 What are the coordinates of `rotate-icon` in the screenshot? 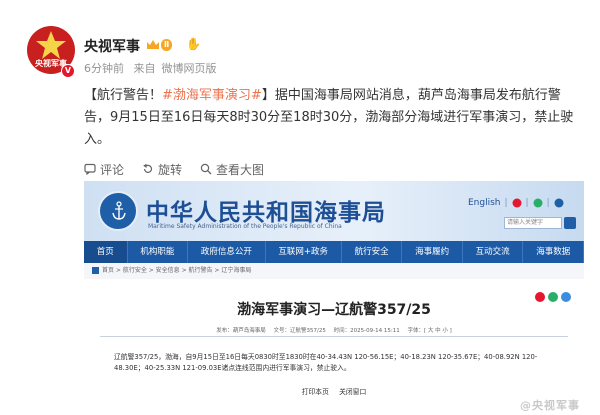 It's located at (148, 168).